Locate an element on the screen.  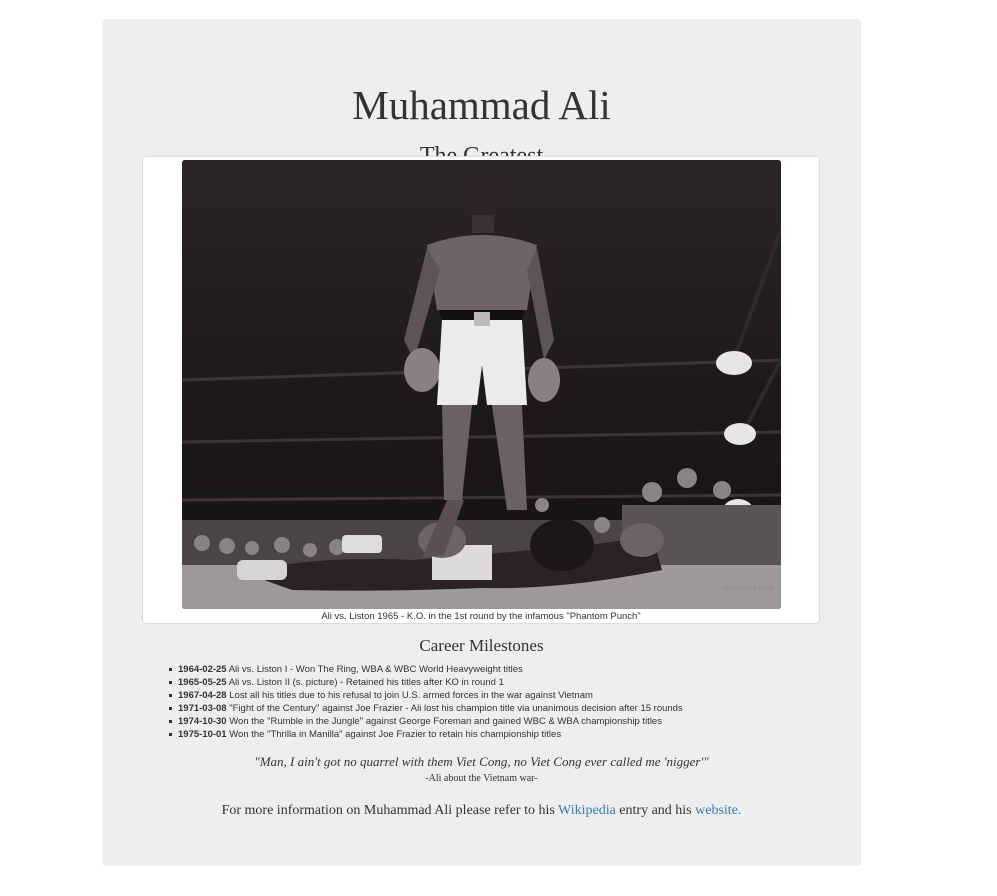
milestone-date: 1971-03-08 is located at coordinates (202, 708).